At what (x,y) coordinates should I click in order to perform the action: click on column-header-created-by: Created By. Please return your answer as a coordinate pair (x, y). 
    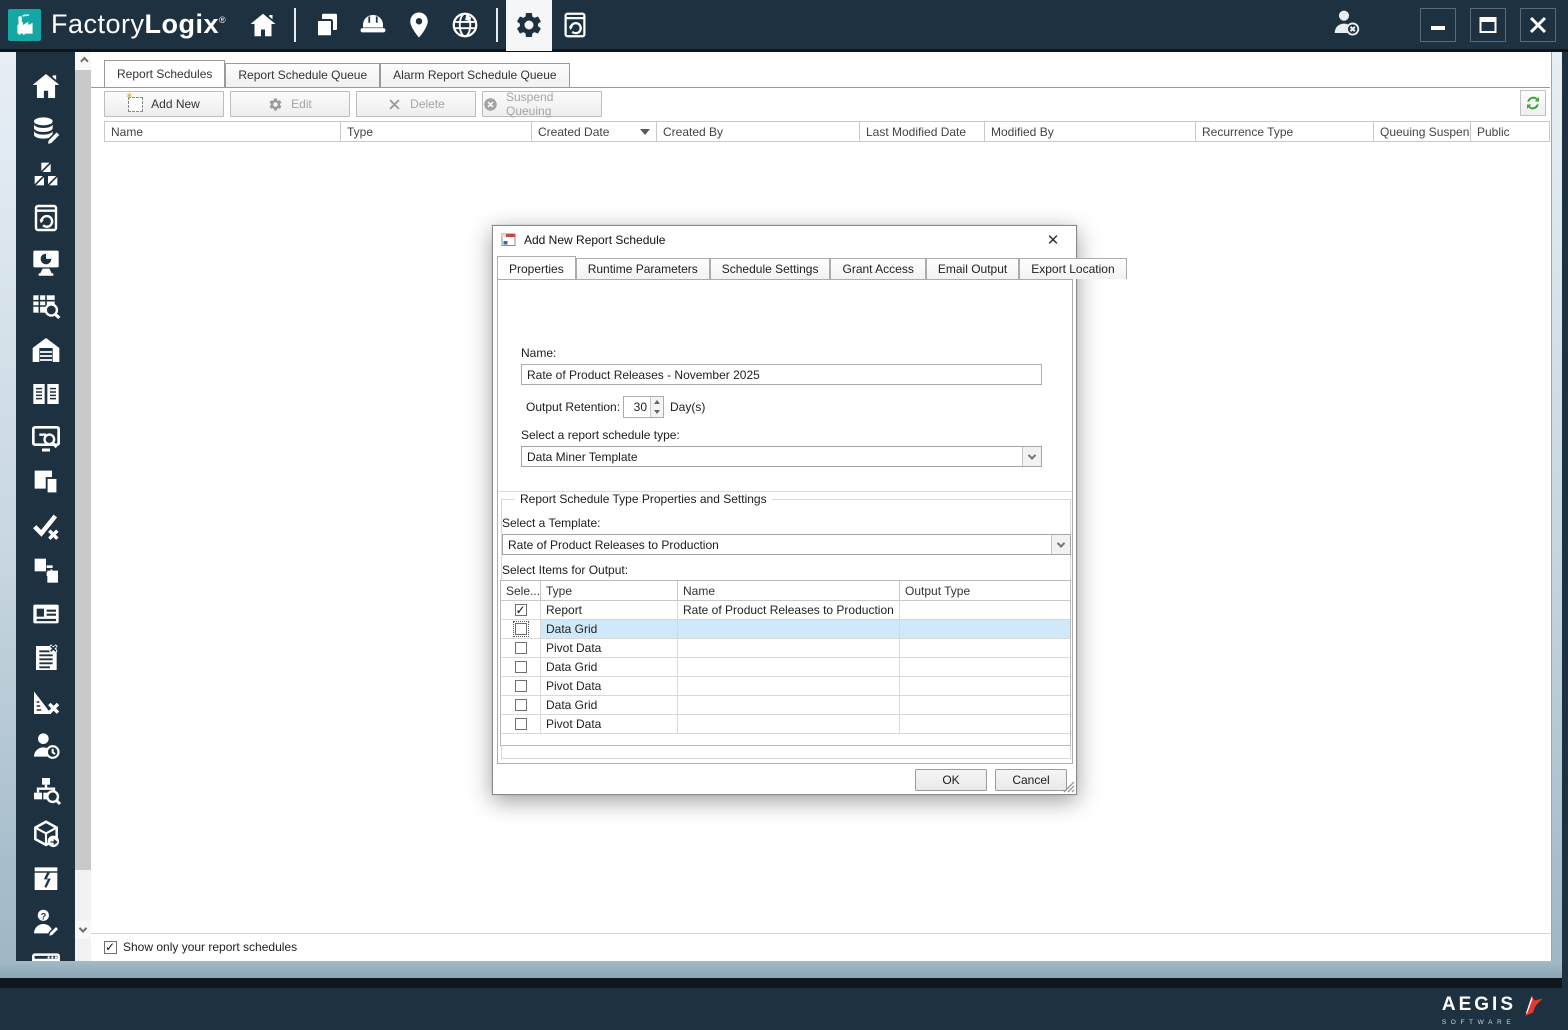
    Looking at the image, I should click on (758, 131).